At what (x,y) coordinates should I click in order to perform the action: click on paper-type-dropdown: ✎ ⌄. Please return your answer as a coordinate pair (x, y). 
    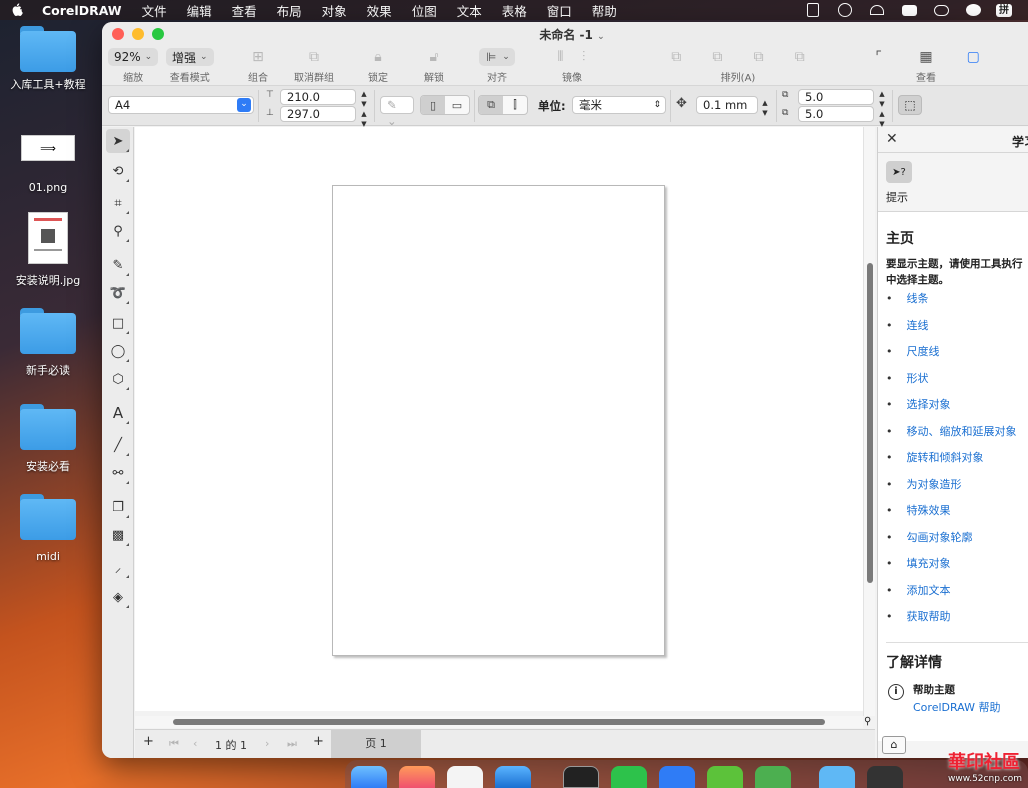
    Looking at the image, I should click on (397, 112).